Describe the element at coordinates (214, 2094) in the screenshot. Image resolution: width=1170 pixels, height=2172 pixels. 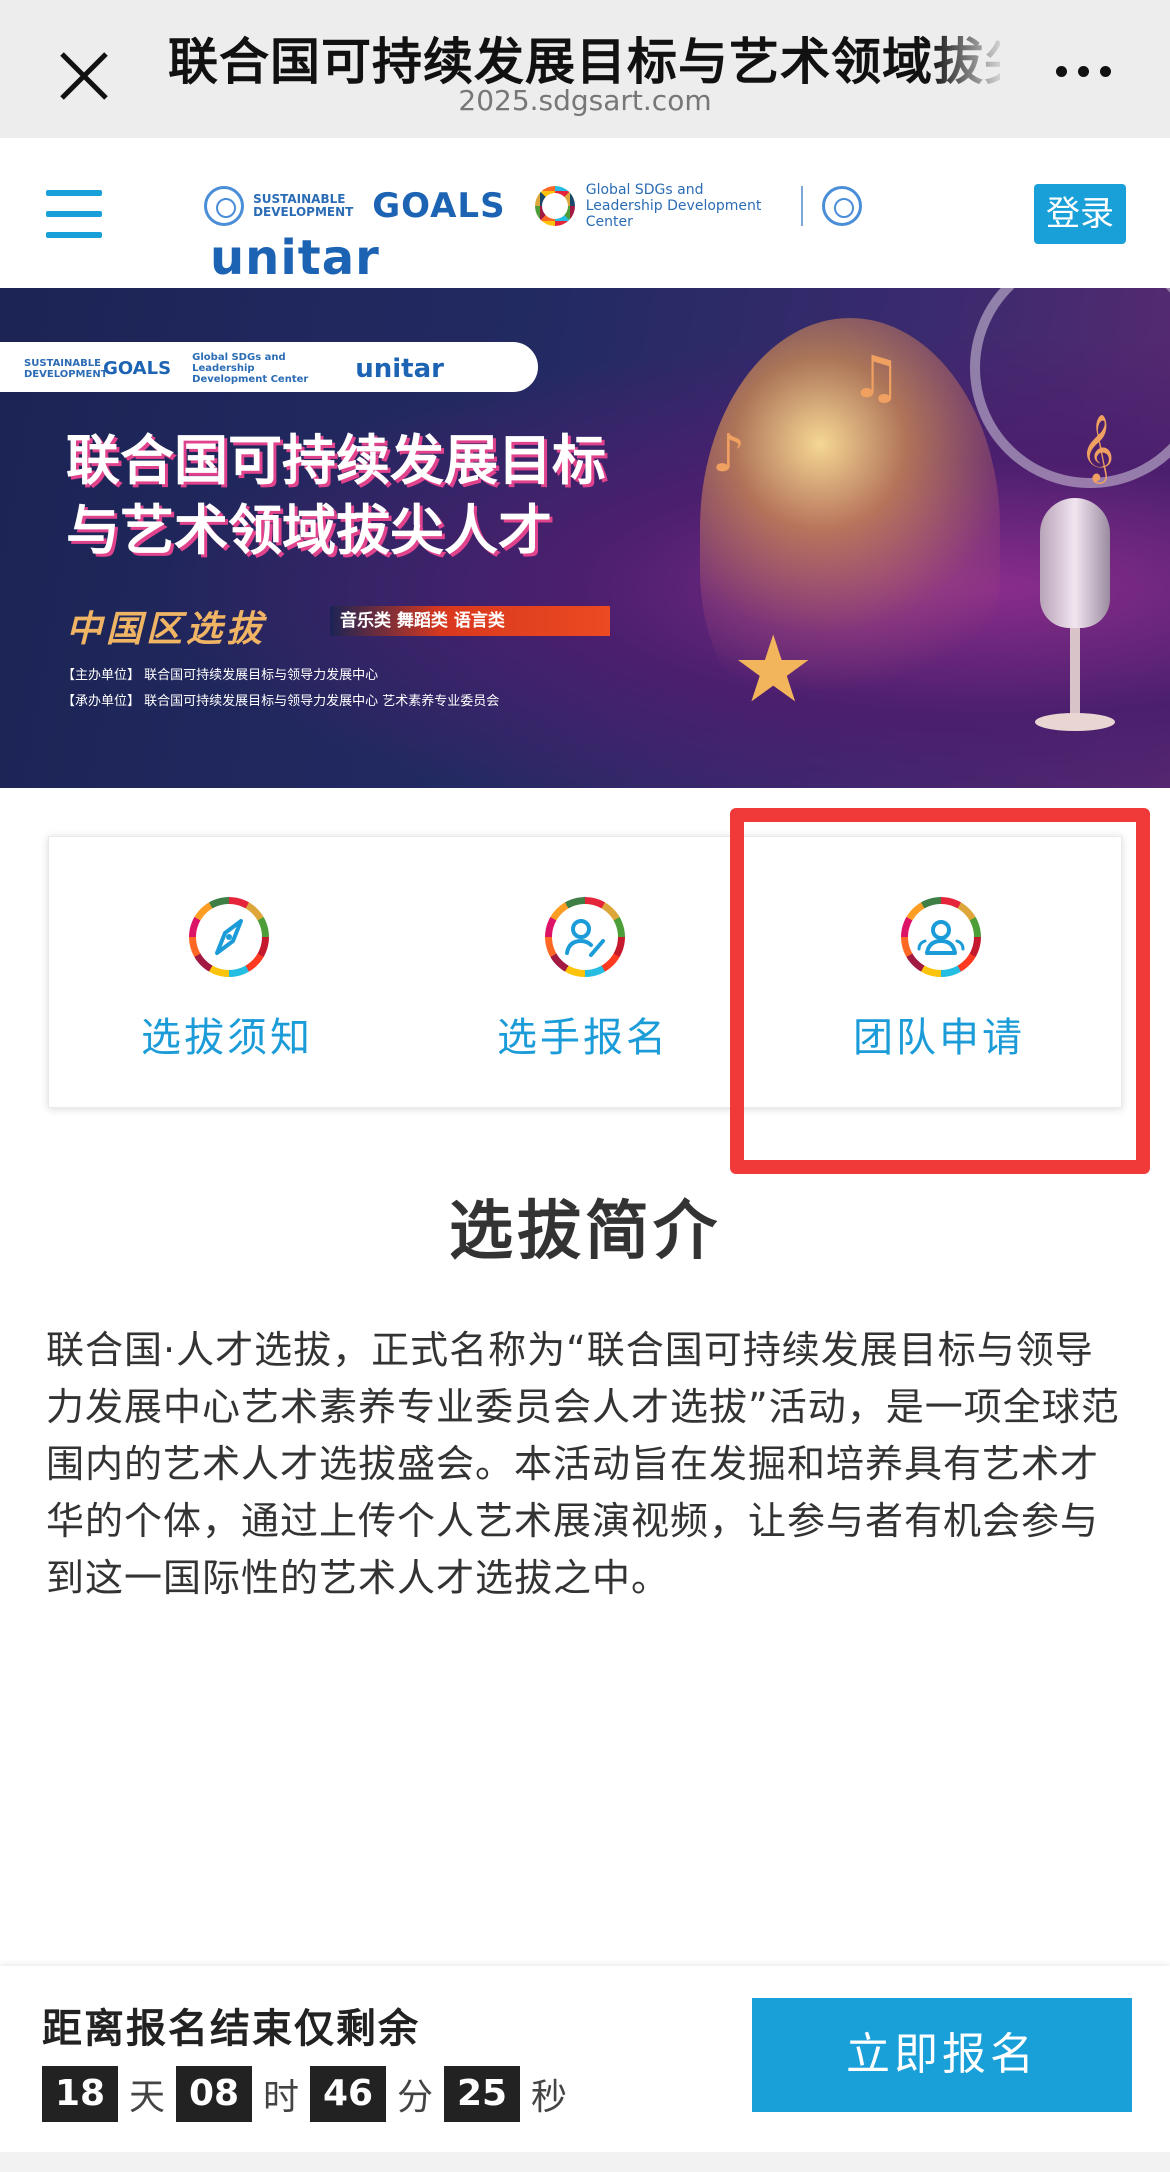
I see `countdown-hours: 08` at that location.